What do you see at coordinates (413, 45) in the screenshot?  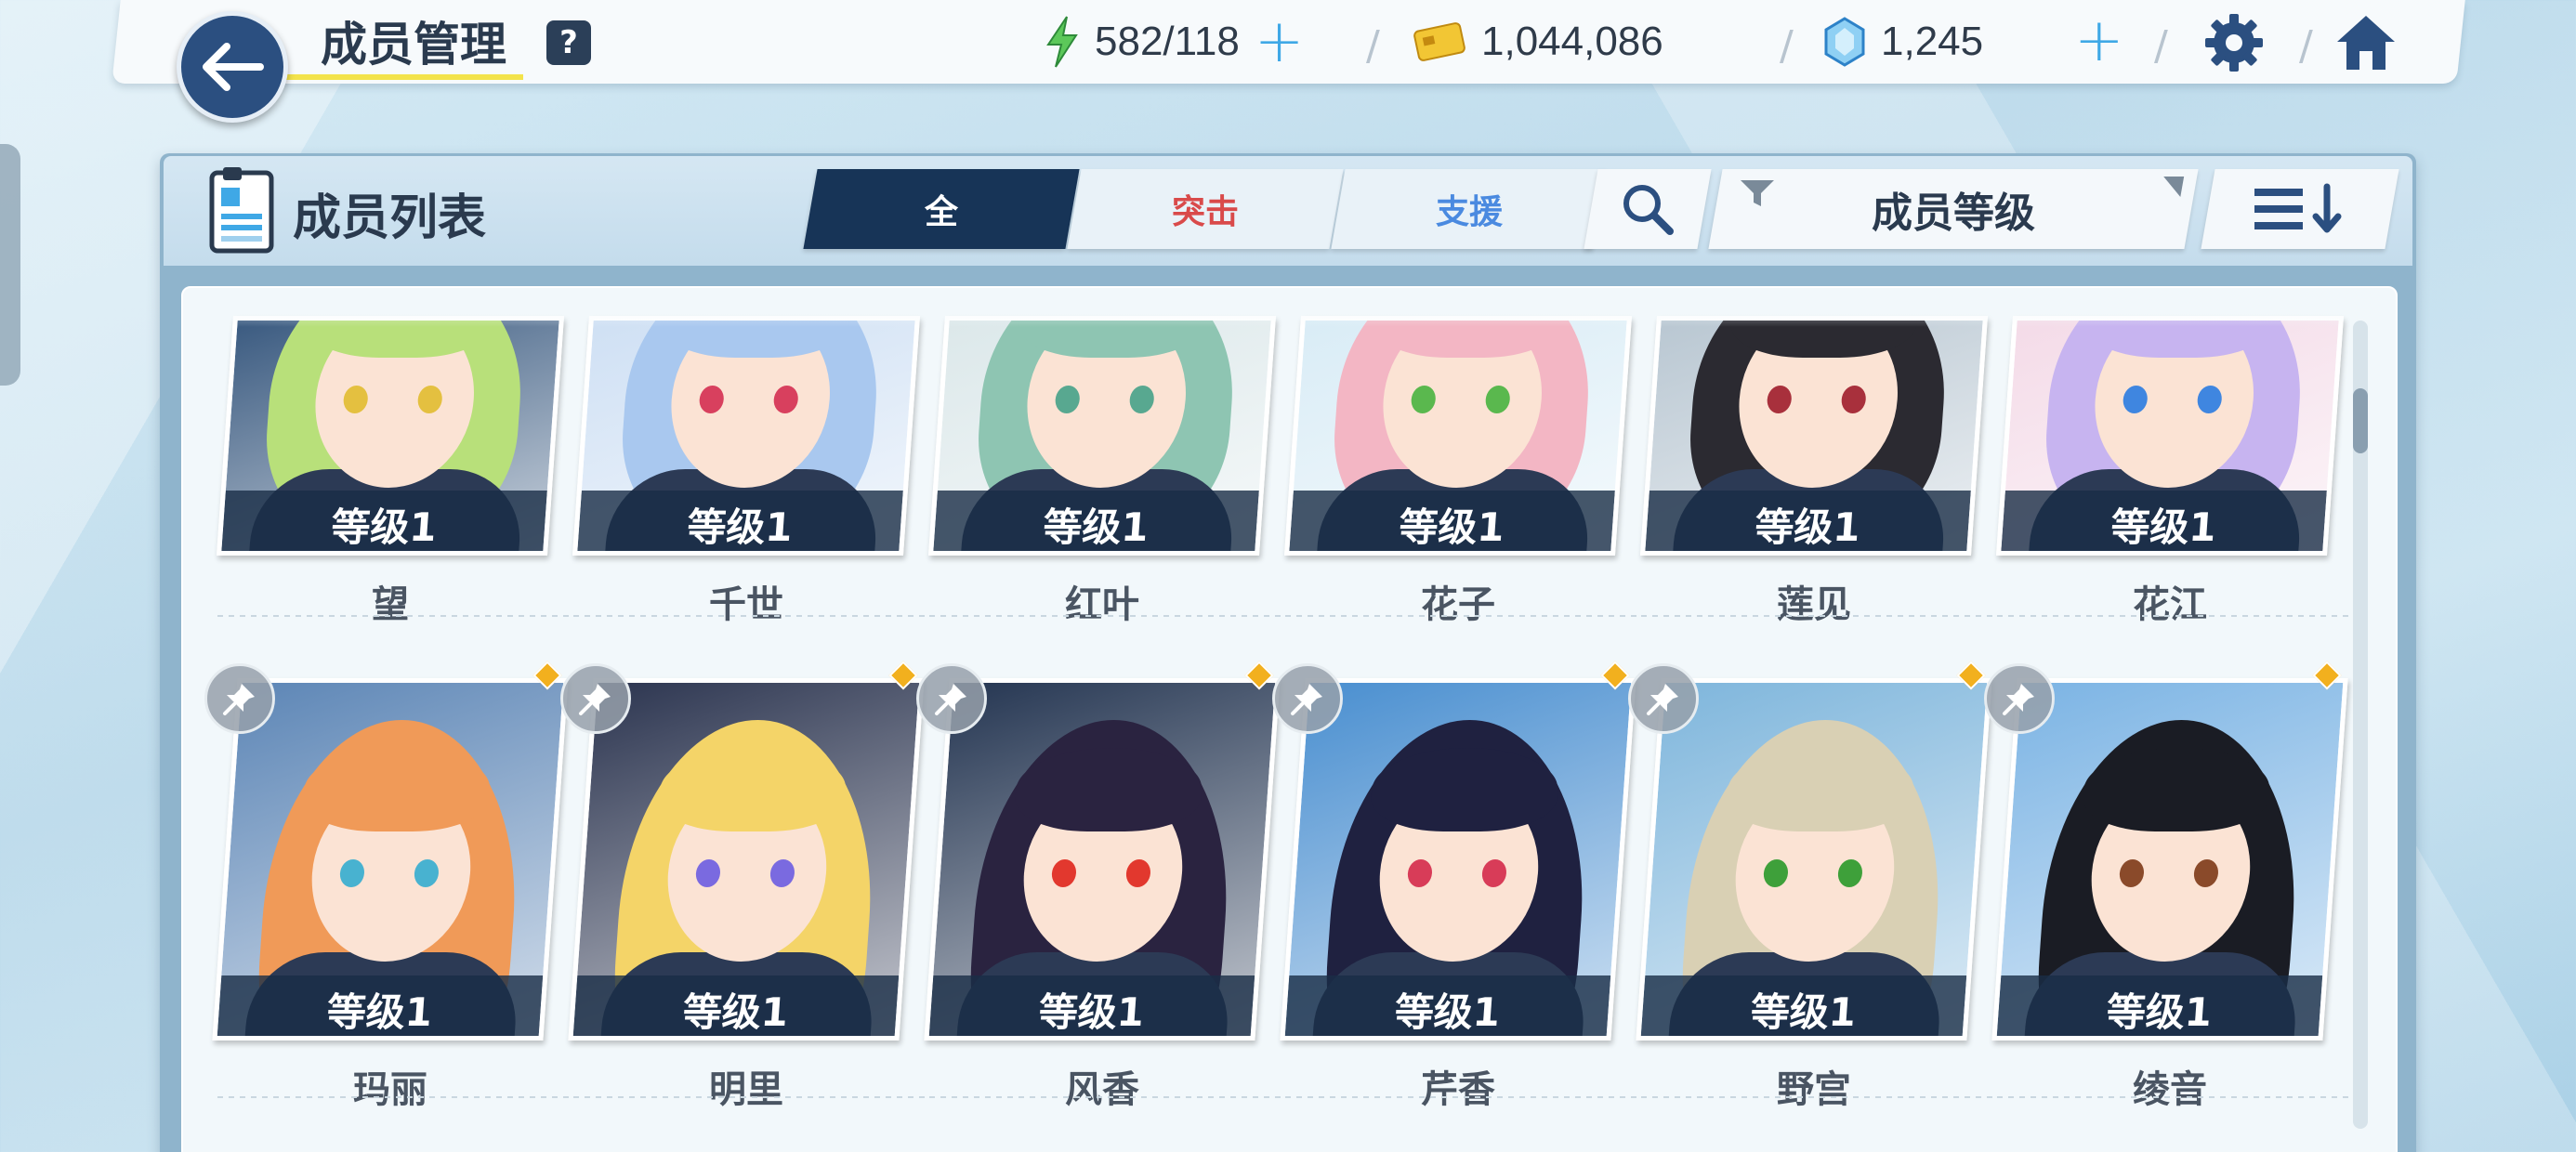 I see `page-title: 成员管理` at bounding box center [413, 45].